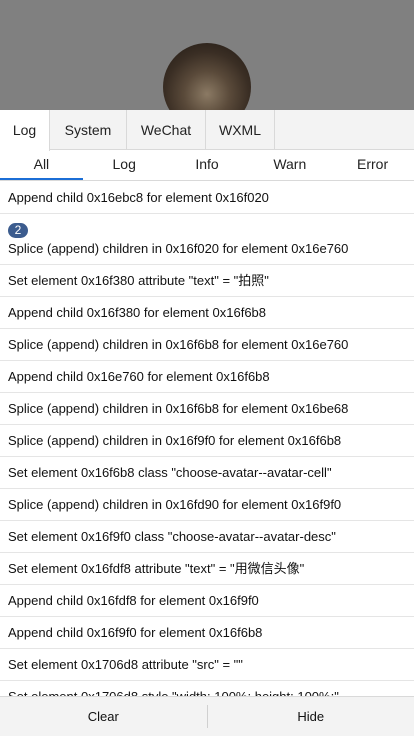 This screenshot has width=414, height=736. Describe the element at coordinates (25, 130) in the screenshot. I see `tab-log: Log` at that location.